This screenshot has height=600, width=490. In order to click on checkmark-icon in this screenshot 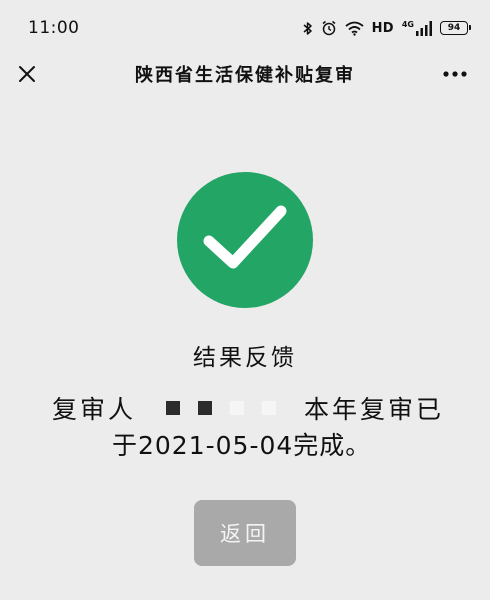, I will do `click(245, 240)`.